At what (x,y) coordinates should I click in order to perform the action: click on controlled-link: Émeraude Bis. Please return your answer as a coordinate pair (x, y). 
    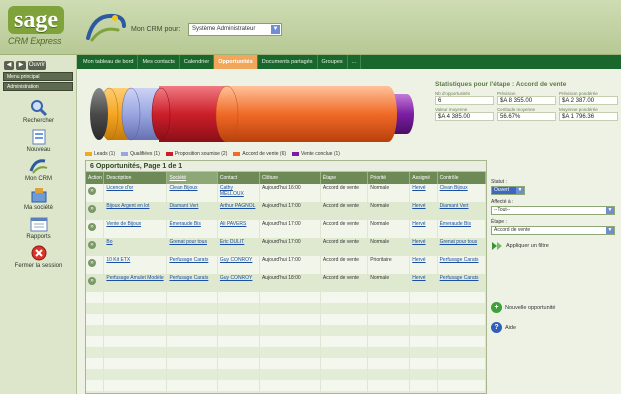
    Looking at the image, I should click on (461, 229).